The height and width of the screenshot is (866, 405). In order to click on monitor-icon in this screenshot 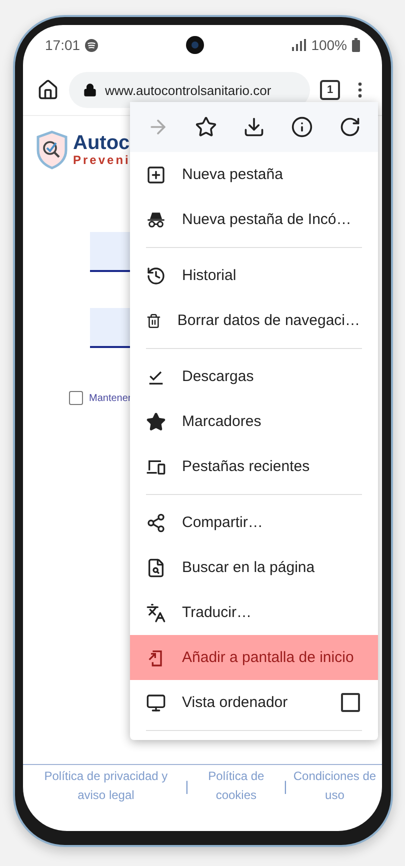, I will do `click(156, 702)`.